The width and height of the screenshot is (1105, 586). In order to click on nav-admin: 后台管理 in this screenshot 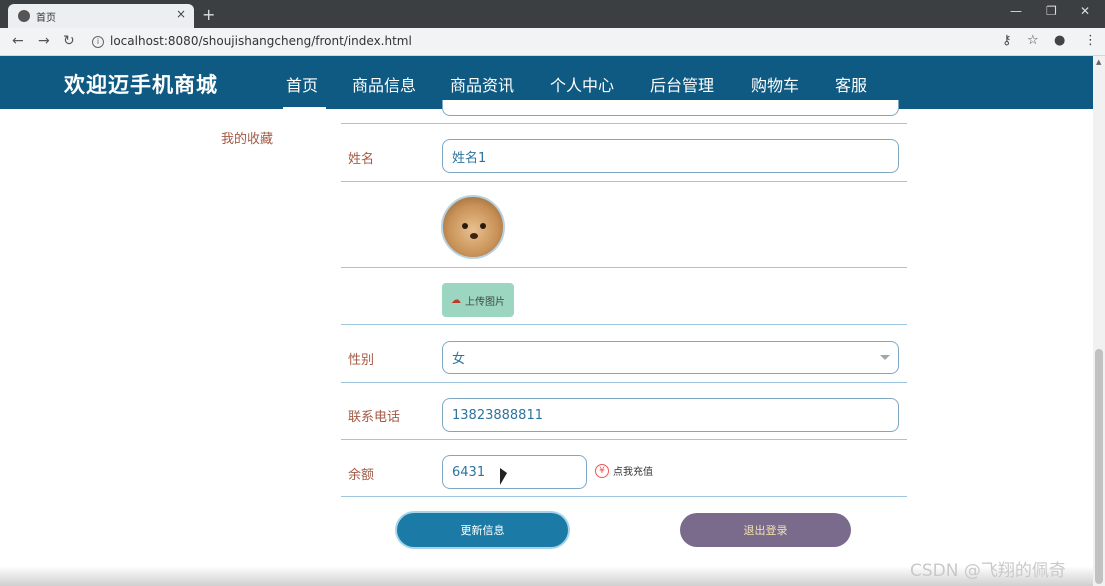, I will do `click(682, 84)`.